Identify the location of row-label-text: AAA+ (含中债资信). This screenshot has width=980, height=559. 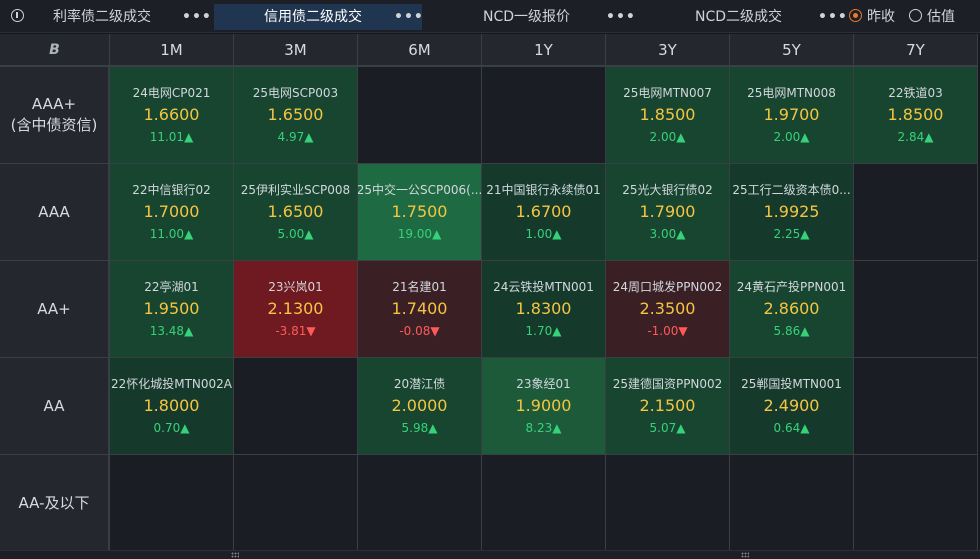
(54, 115).